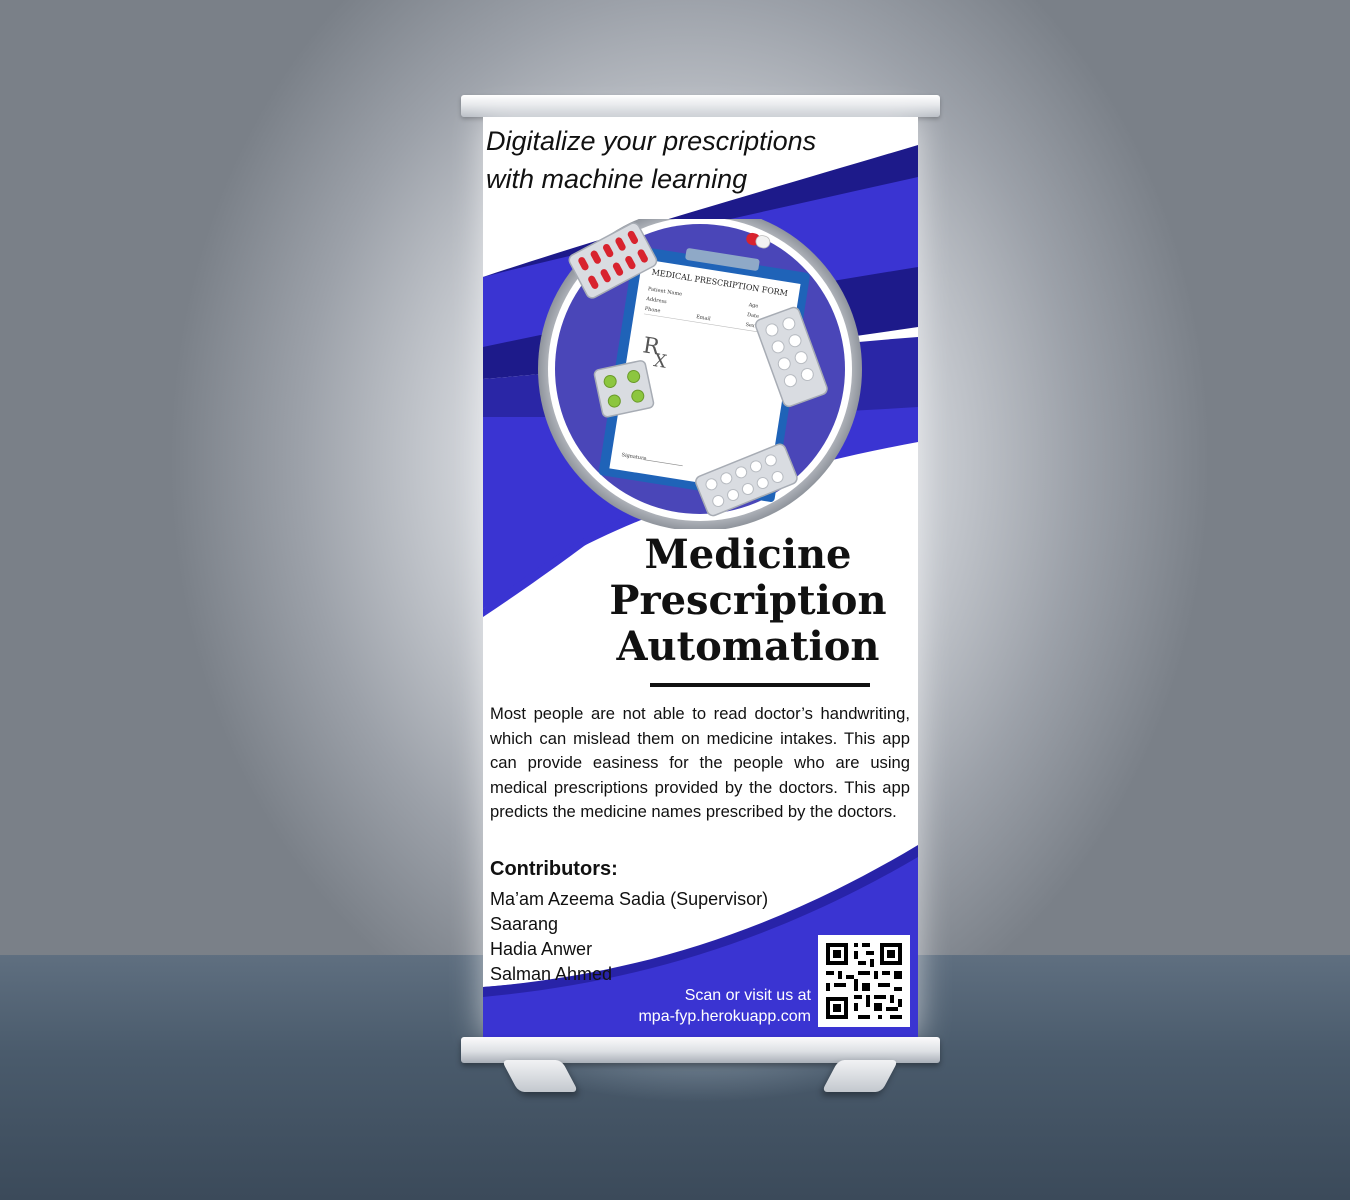 The image size is (1350, 1200). Describe the element at coordinates (706, 1016) in the screenshot. I see `website-url: mpa-fyp.herokuapp.com` at that location.